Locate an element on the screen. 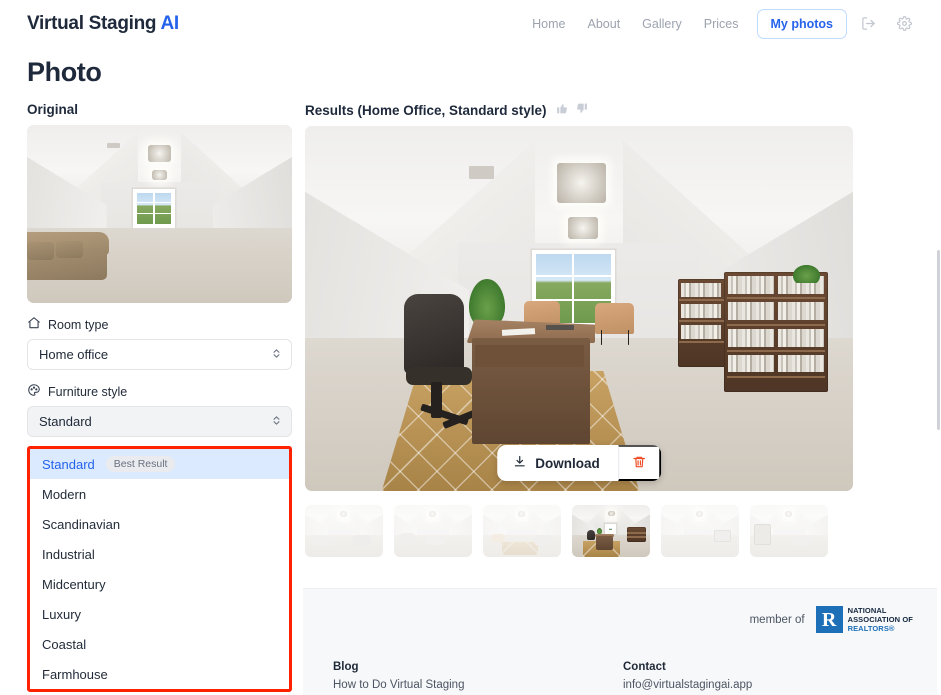 This screenshot has height=695, width=941. download-icon is located at coordinates (519, 463).